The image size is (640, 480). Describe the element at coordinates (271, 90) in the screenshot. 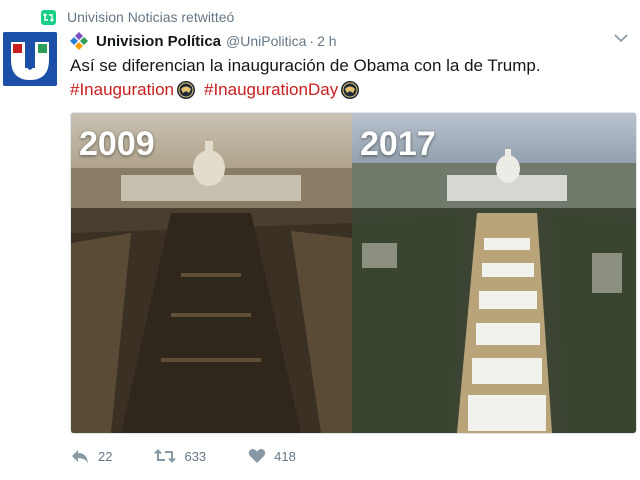

I see `hashtag-inauguration-day: #InaugurationDay` at that location.